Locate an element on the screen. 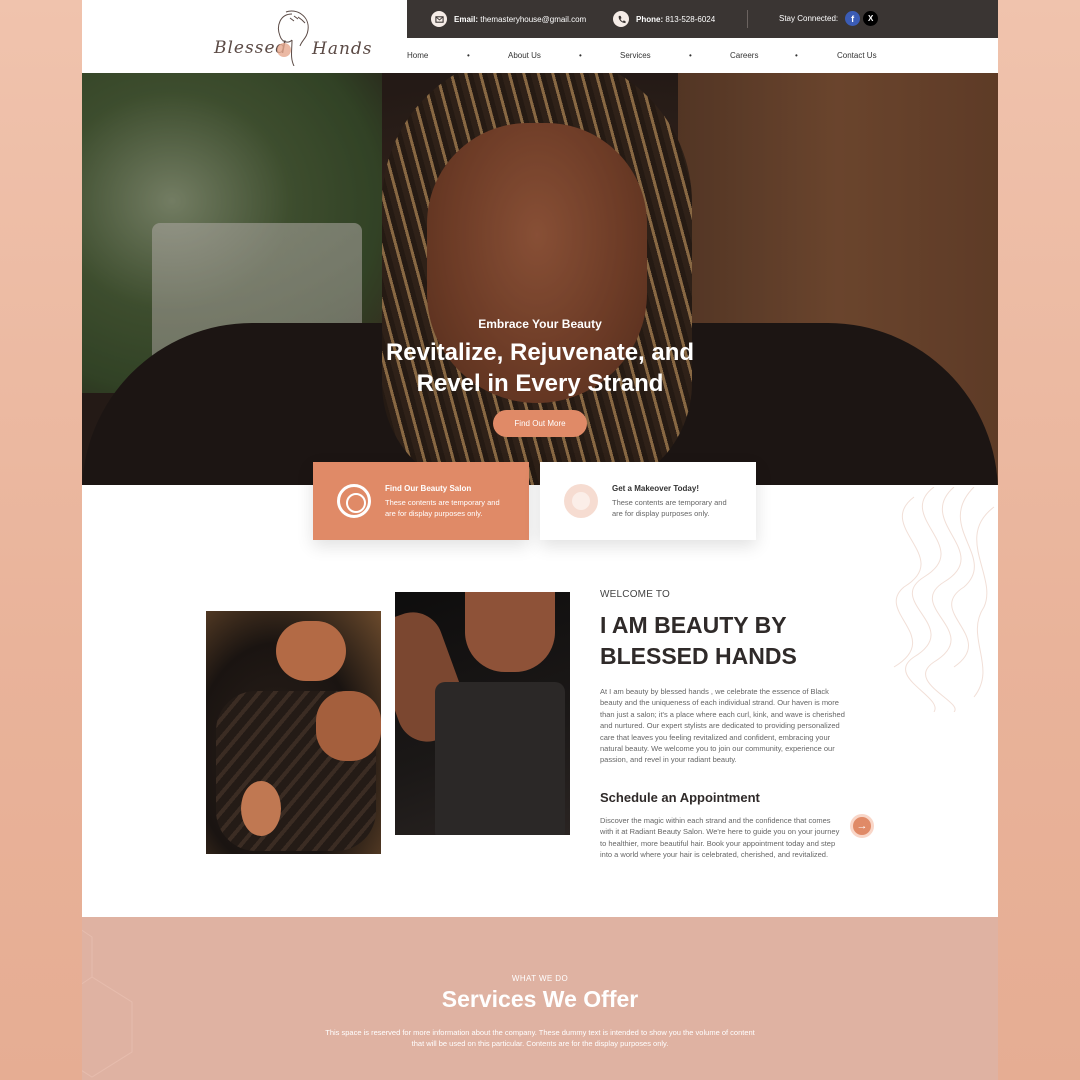 This screenshot has width=1080, height=1080. email-info: Email: themasteryhouse@gmail.com is located at coordinates (508, 19).